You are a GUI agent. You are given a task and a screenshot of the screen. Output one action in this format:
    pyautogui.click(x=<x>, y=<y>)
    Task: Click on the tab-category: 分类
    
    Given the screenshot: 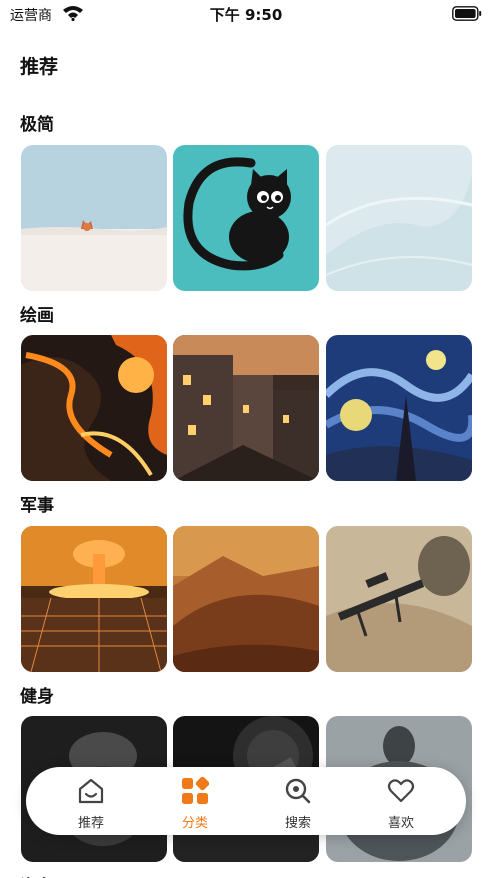 What is the action you would take?
    pyautogui.click(x=195, y=801)
    